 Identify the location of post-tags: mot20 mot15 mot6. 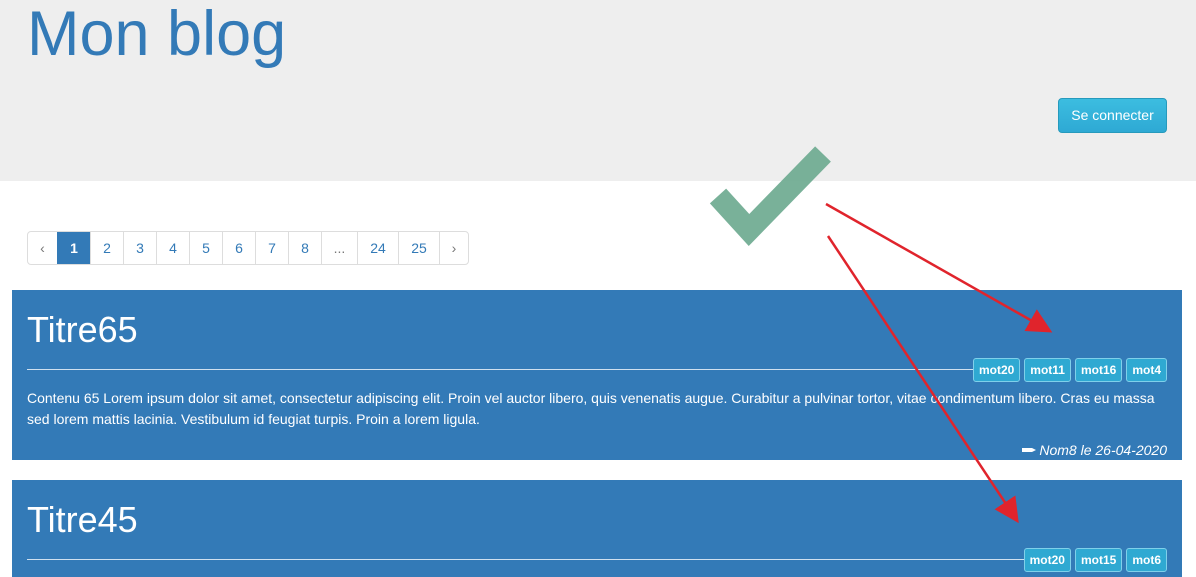
(1095, 560).